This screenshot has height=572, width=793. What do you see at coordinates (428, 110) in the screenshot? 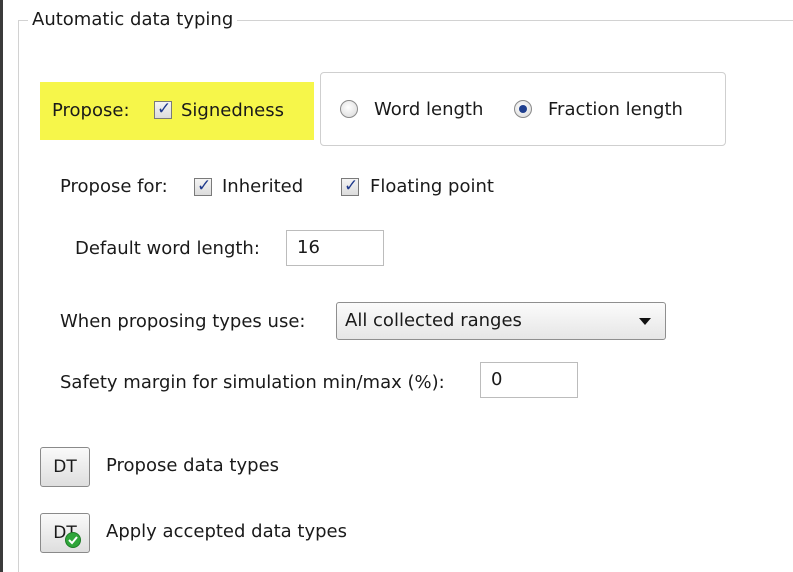
I see `word-length-label: Word length` at bounding box center [428, 110].